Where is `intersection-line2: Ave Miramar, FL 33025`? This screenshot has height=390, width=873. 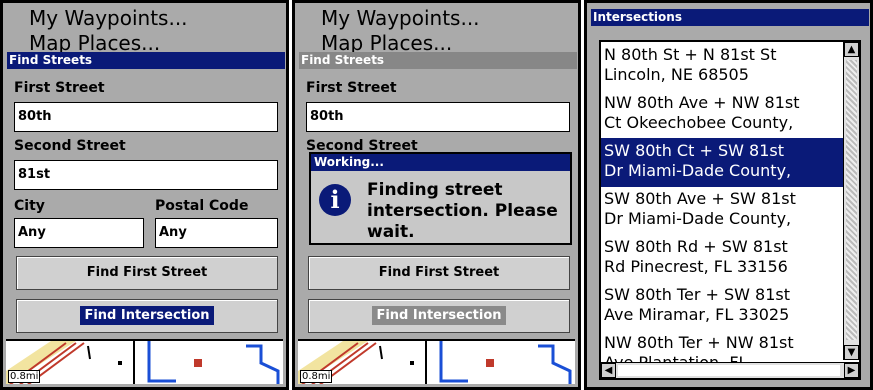 intersection-line2: Ave Miramar, FL 33025 is located at coordinates (697, 314).